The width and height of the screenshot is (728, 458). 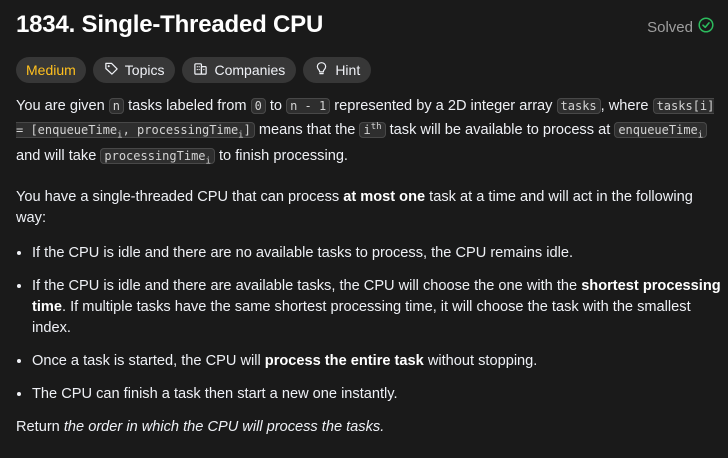 What do you see at coordinates (62, 106) in the screenshot?
I see `text: You are given` at bounding box center [62, 106].